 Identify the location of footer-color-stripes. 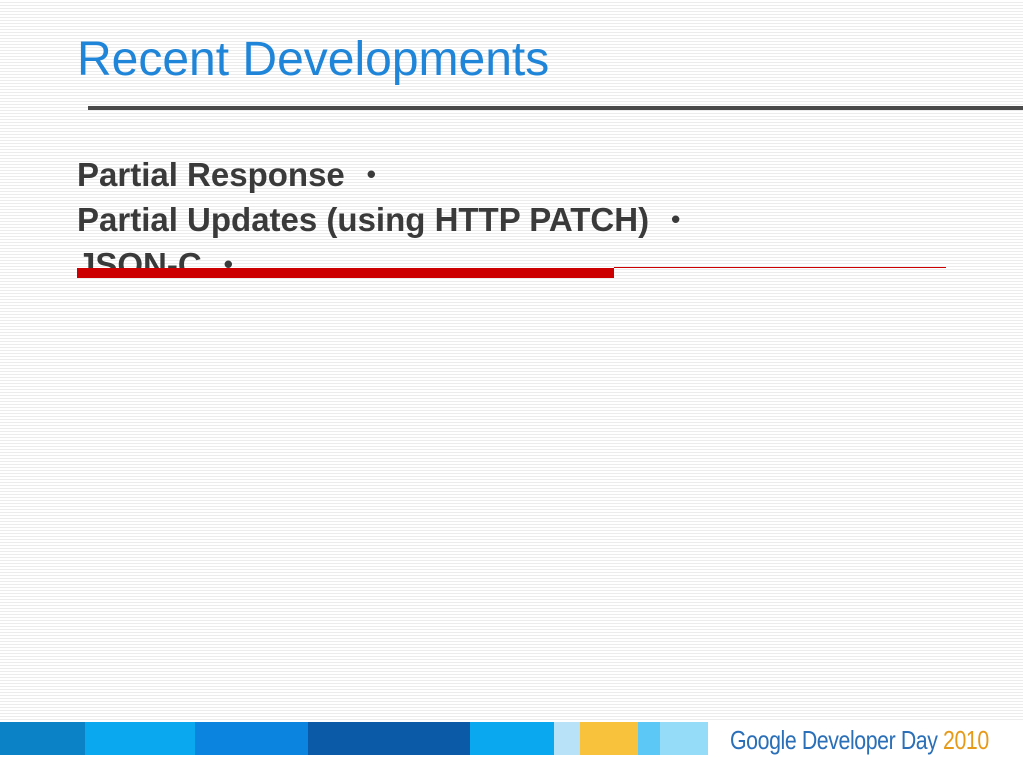
(354, 738).